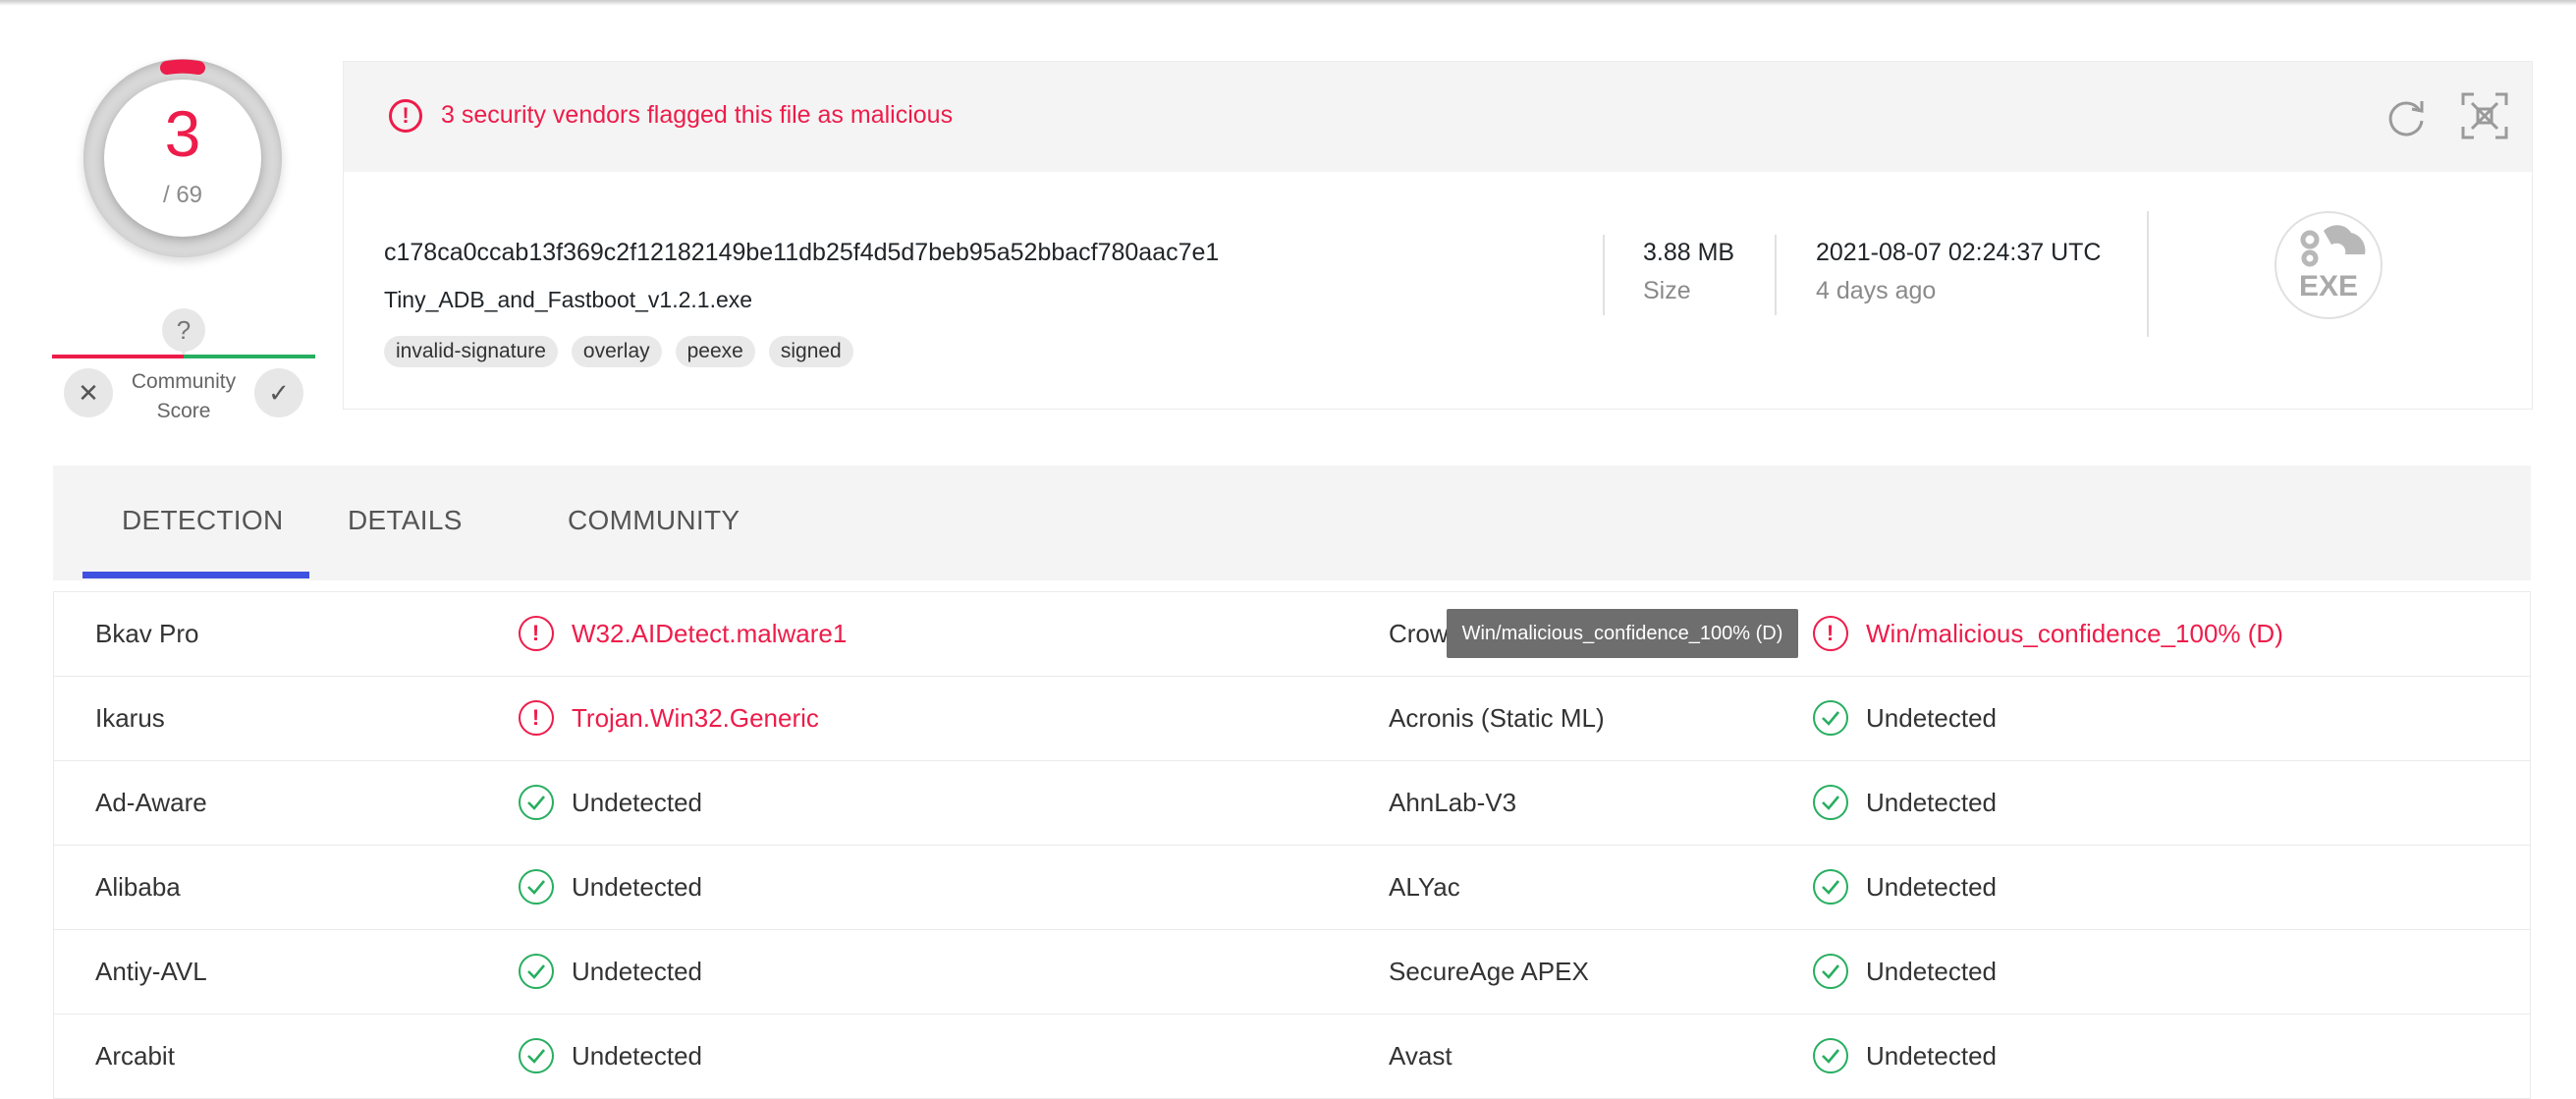 The height and width of the screenshot is (1099, 2576). Describe the element at coordinates (1667, 290) in the screenshot. I see `file-size-label: Size` at that location.